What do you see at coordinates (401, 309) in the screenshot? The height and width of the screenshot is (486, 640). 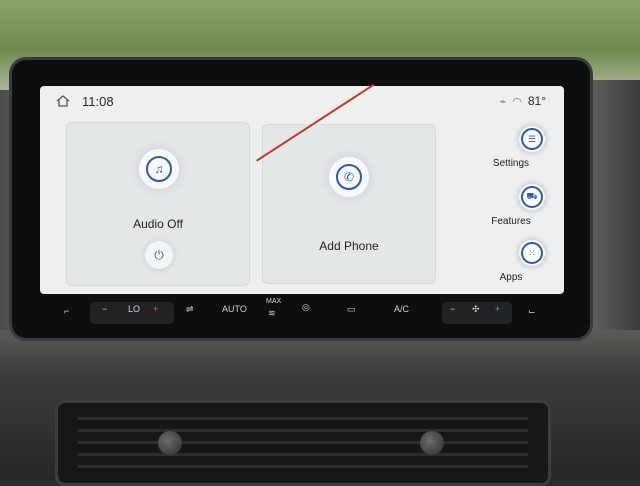 I see `ac-button: A/C` at bounding box center [401, 309].